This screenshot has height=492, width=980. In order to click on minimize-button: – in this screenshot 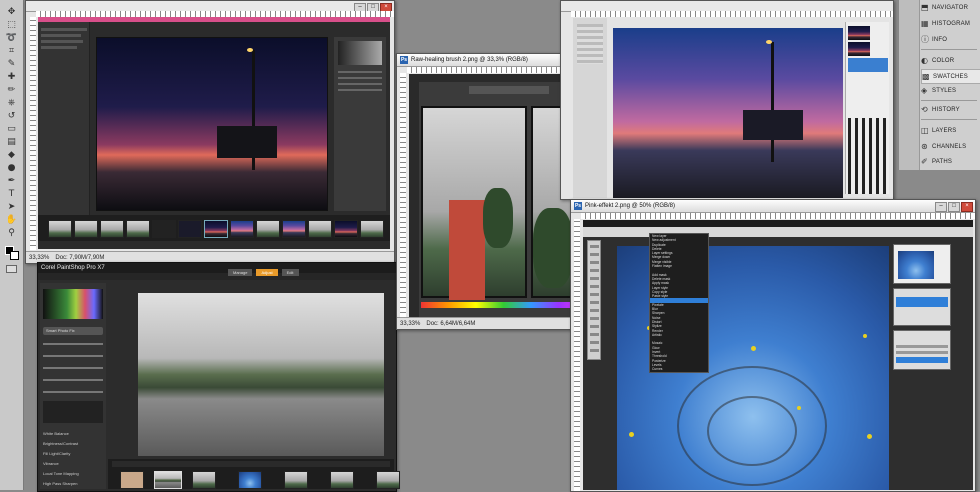, I will do `click(941, 207)`.